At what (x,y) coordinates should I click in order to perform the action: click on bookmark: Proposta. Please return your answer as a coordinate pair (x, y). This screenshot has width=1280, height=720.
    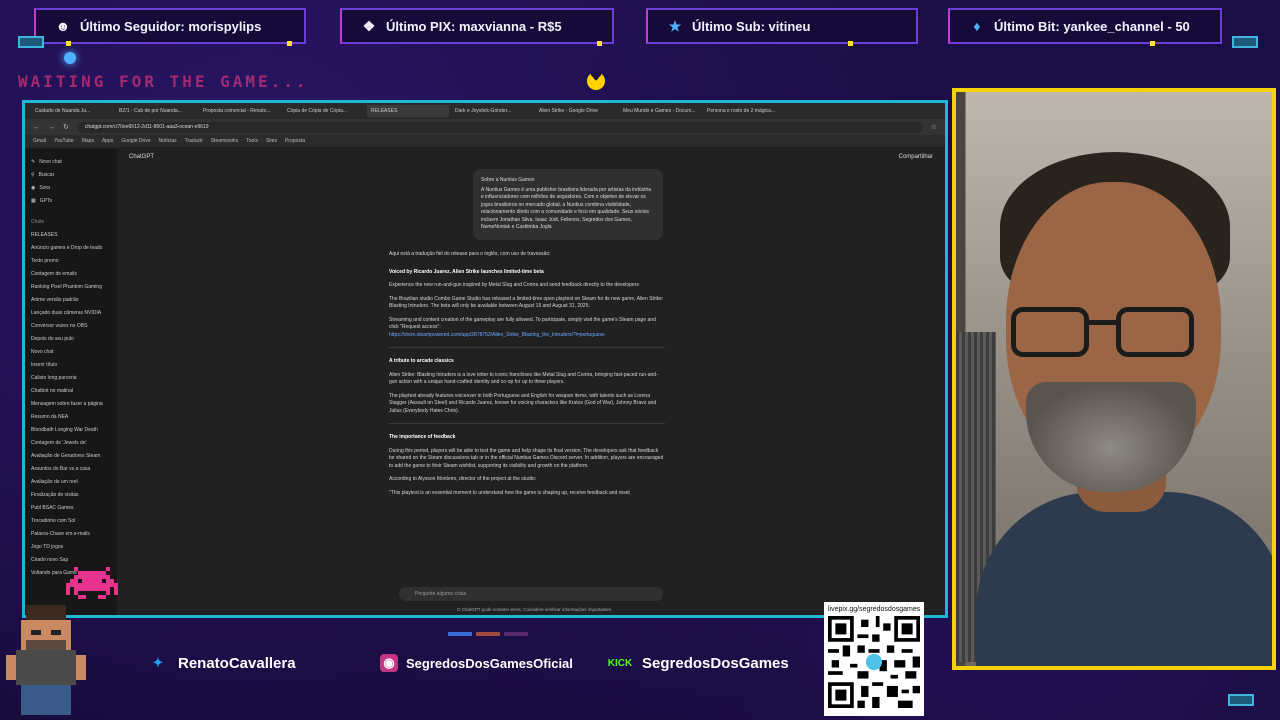
    Looking at the image, I should click on (295, 141).